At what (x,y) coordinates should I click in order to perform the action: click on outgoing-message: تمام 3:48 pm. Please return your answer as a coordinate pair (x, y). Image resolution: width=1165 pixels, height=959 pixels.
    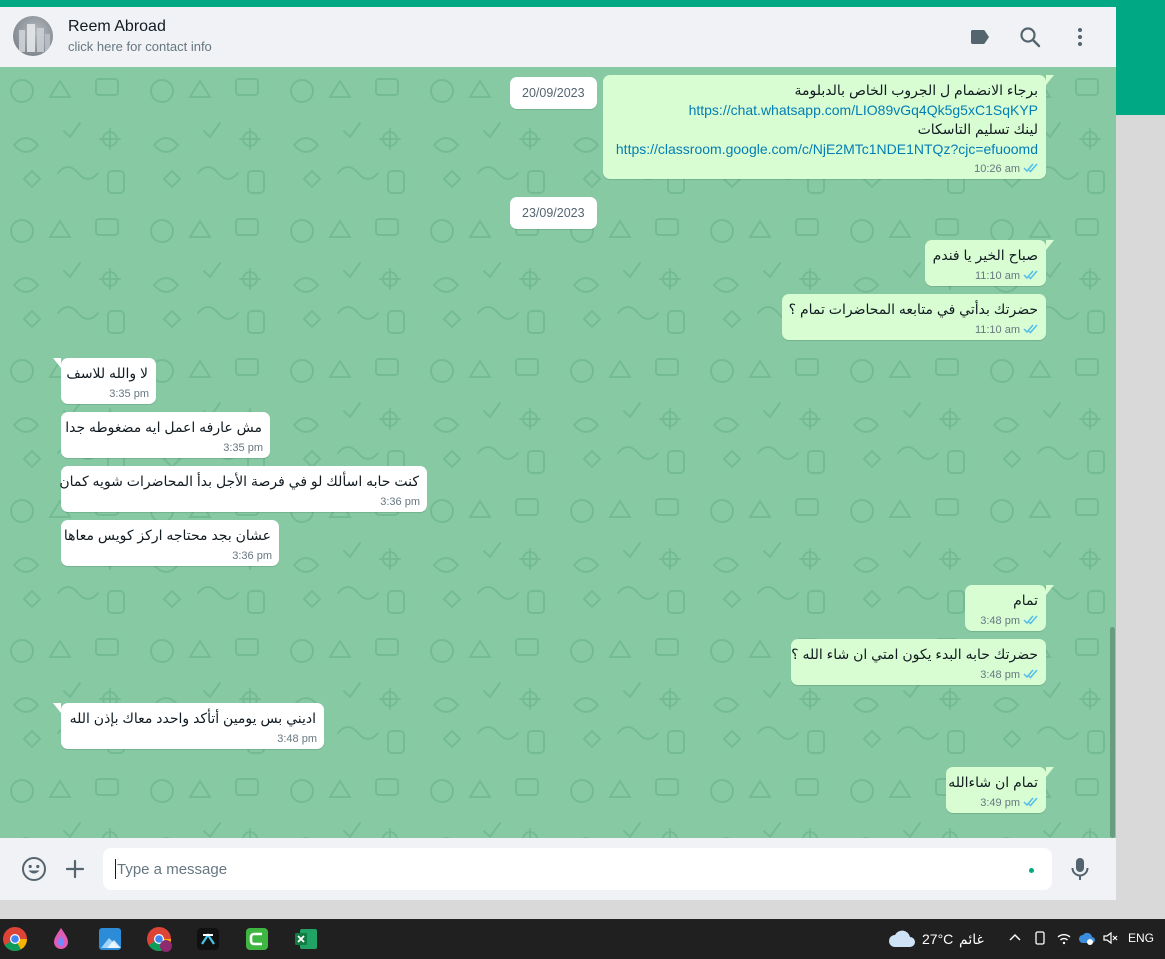
    Looking at the image, I should click on (1009, 608).